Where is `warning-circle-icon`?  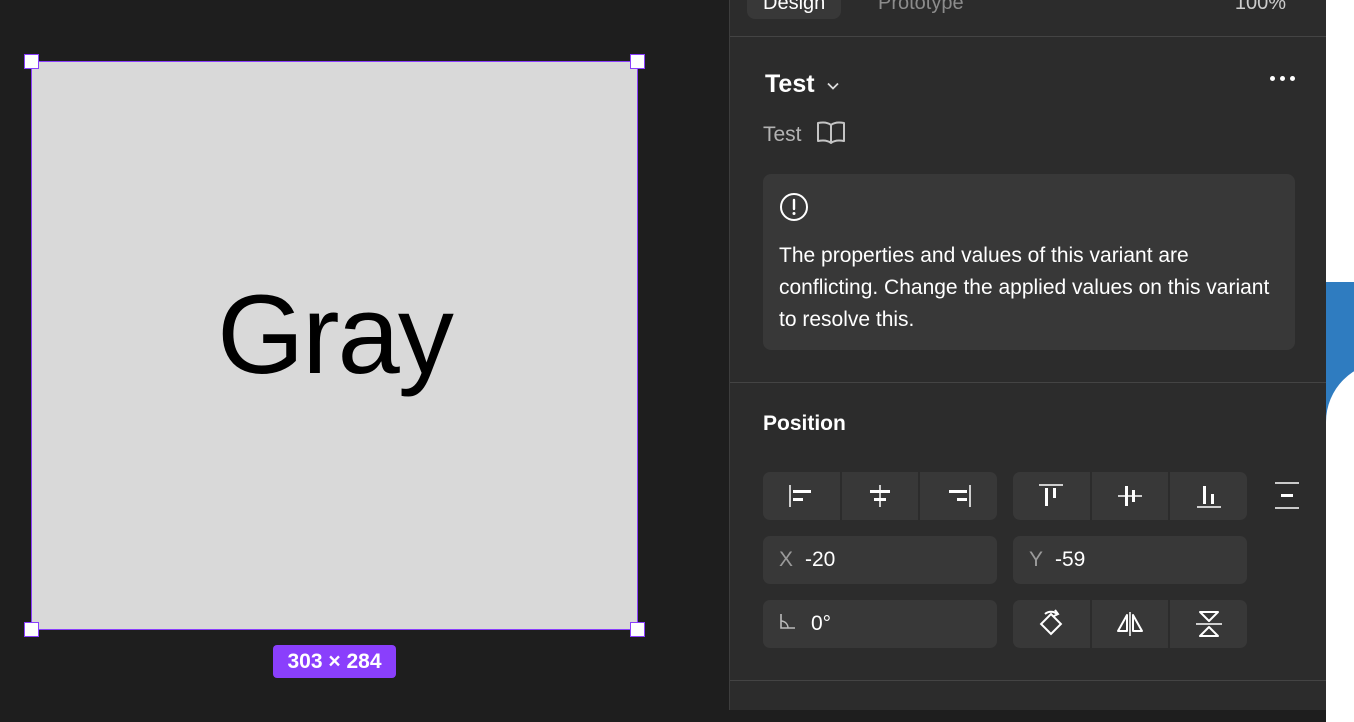 warning-circle-icon is located at coordinates (794, 209).